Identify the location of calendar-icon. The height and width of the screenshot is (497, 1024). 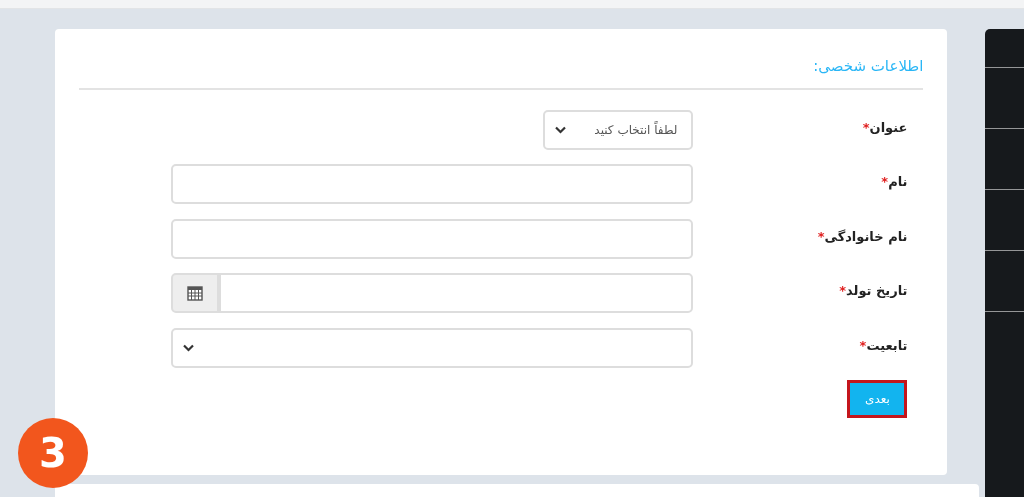
(195, 293).